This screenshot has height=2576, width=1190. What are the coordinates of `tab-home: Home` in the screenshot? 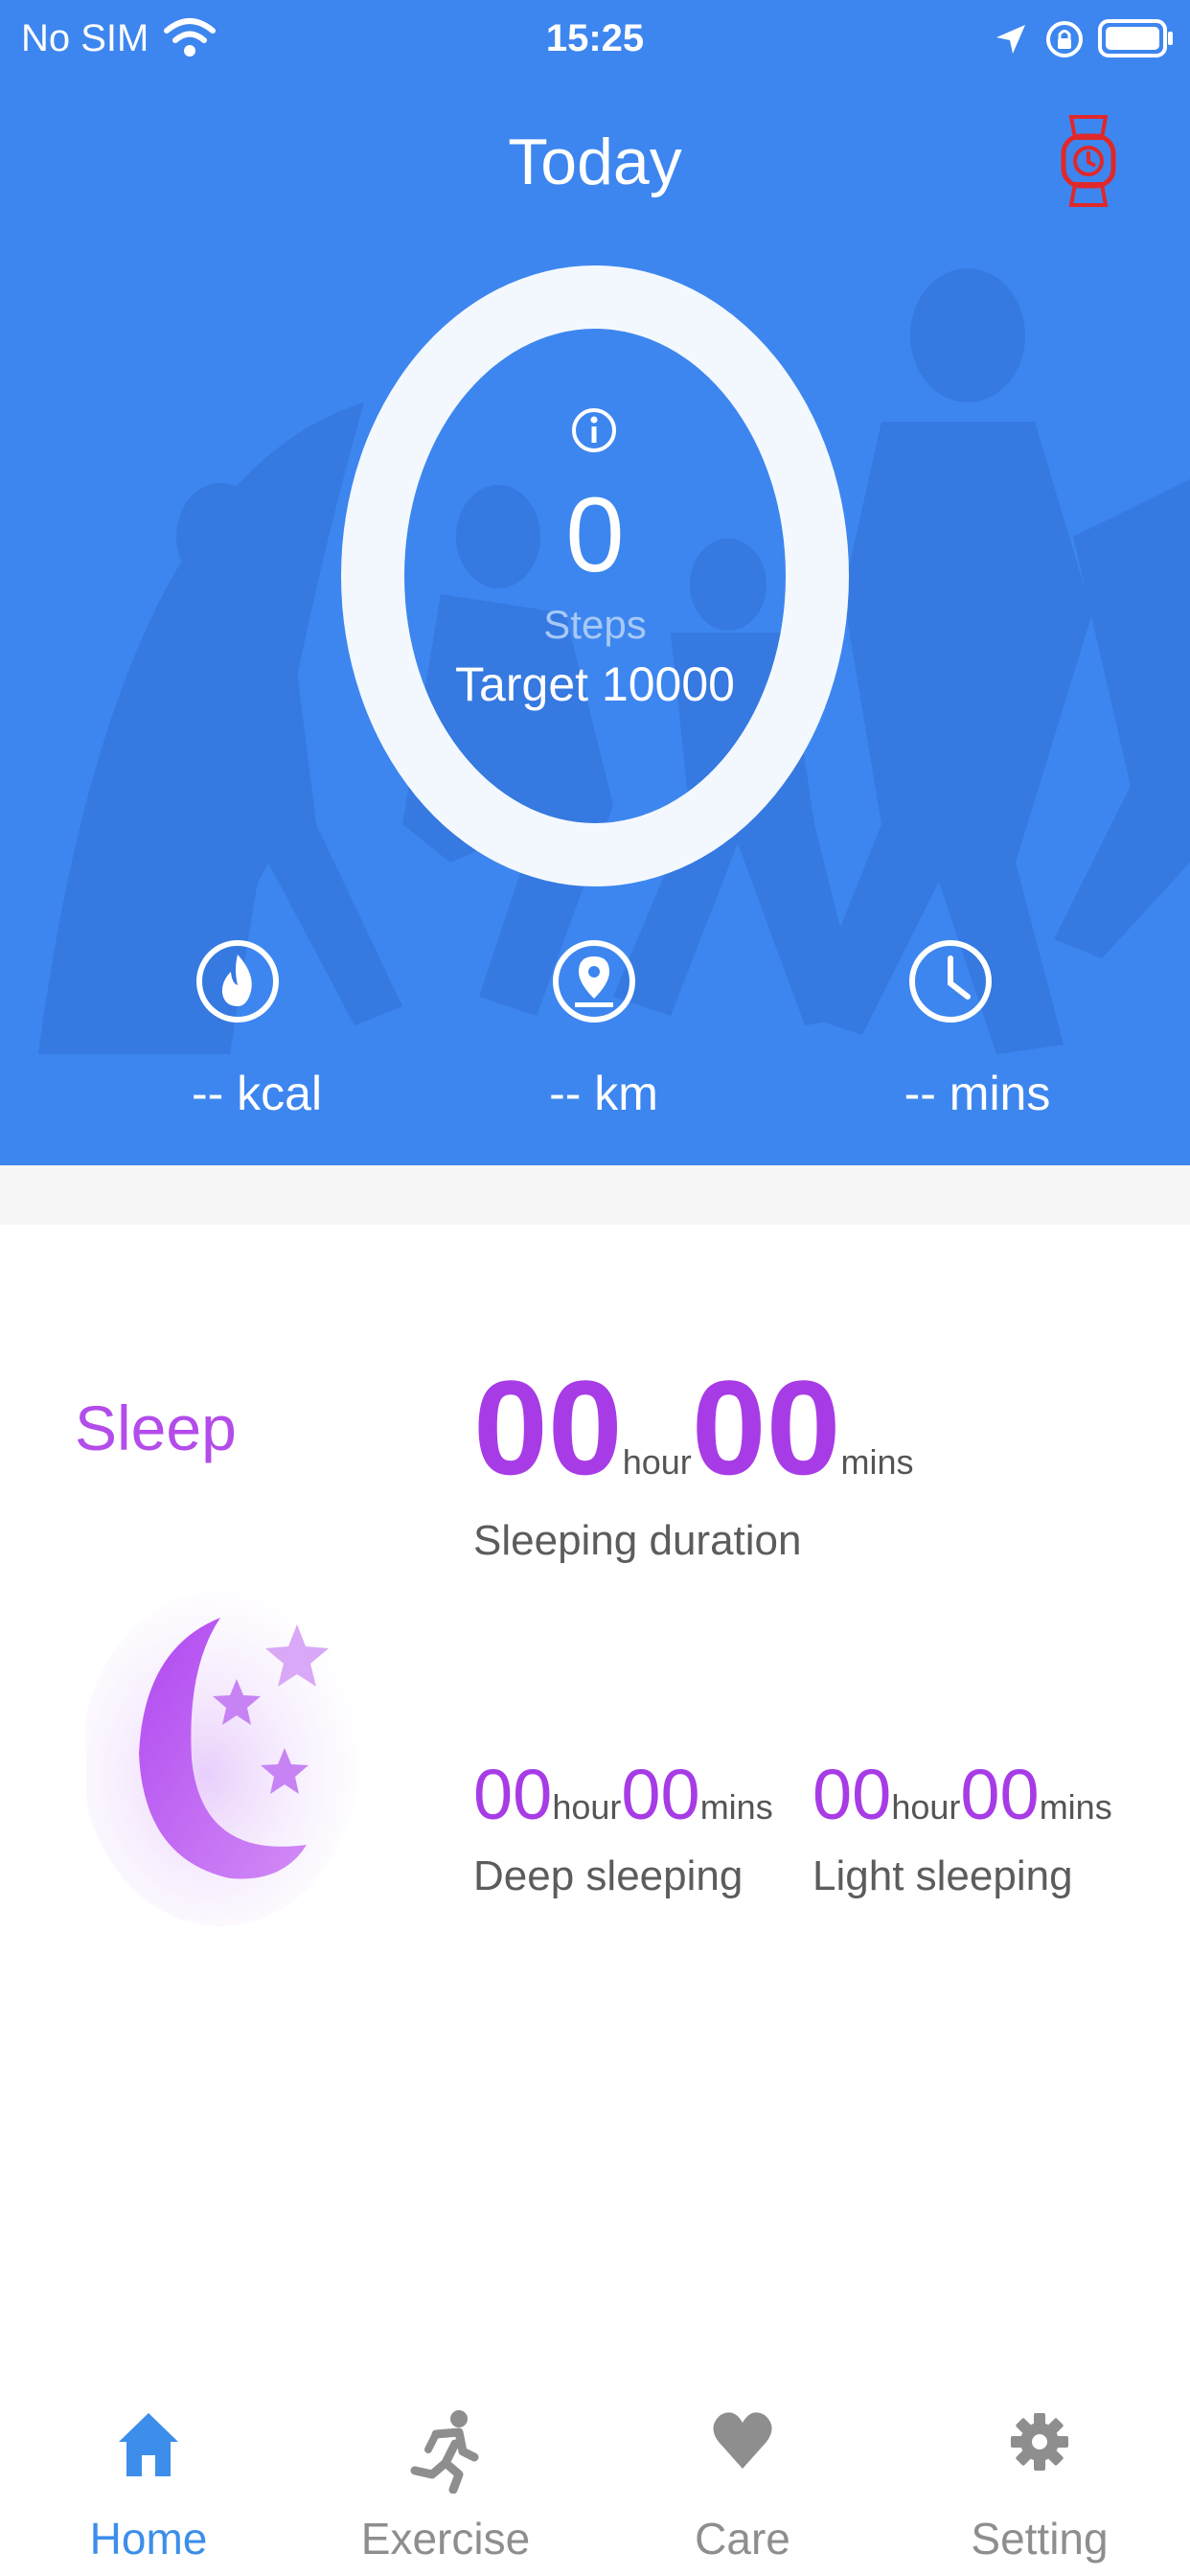 It's located at (148, 2481).